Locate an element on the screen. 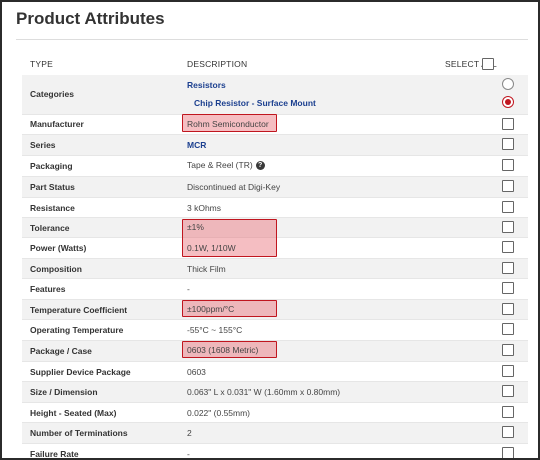  row-value: 0603 is located at coordinates (196, 372).